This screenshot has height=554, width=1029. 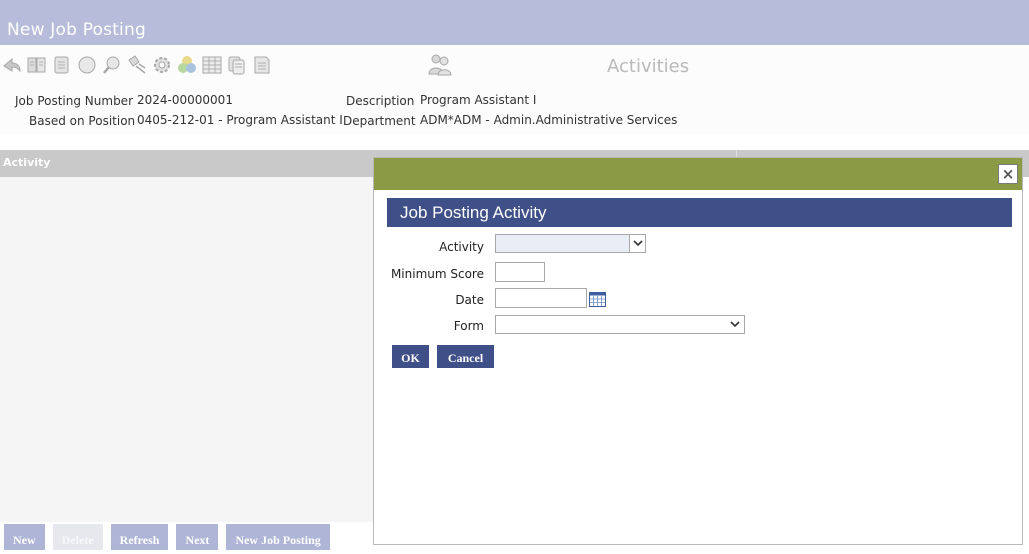 What do you see at coordinates (62, 65) in the screenshot?
I see `document-icon` at bounding box center [62, 65].